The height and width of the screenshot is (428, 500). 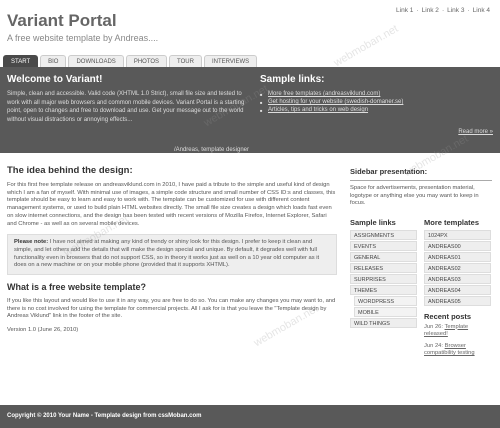 I want to click on submenu-item-wordpress: WORDPRESS, so click(x=385, y=300).